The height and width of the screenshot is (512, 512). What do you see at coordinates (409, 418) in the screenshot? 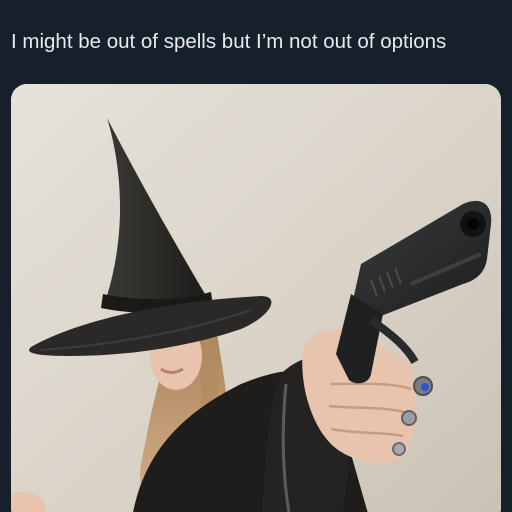
I see `ring-silver` at bounding box center [409, 418].